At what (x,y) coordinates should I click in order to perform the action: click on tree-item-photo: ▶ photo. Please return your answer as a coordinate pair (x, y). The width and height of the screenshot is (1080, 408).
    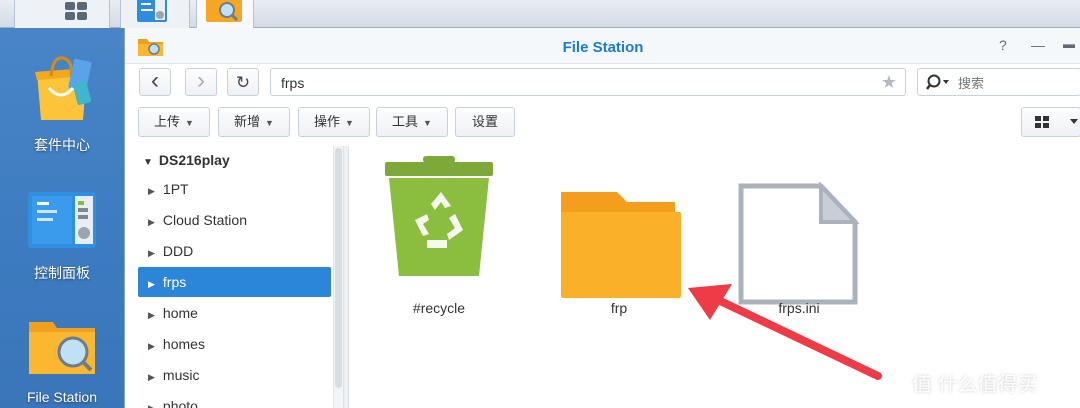
    Looking at the image, I should click on (234, 399).